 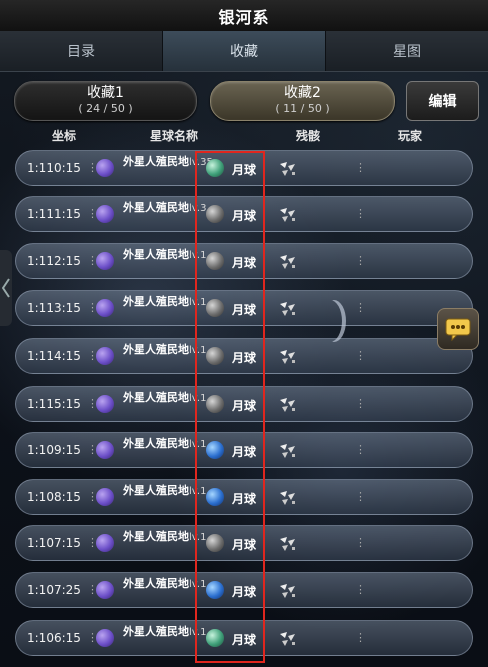 I want to click on header-coord: 坐标, so click(x=64, y=136).